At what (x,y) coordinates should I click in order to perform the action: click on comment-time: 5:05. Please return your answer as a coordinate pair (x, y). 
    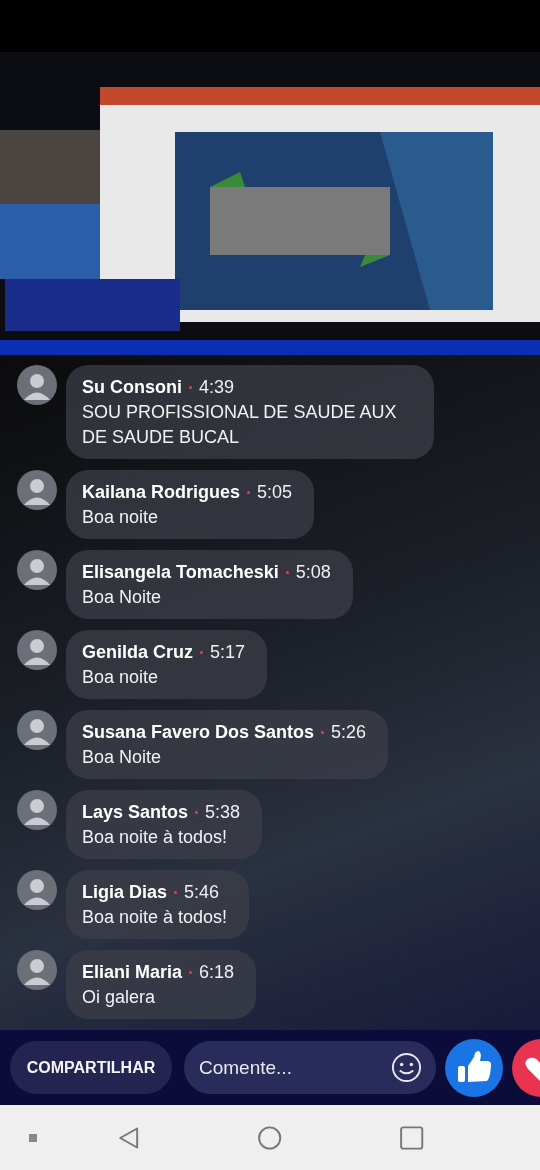
    Looking at the image, I should click on (275, 492).